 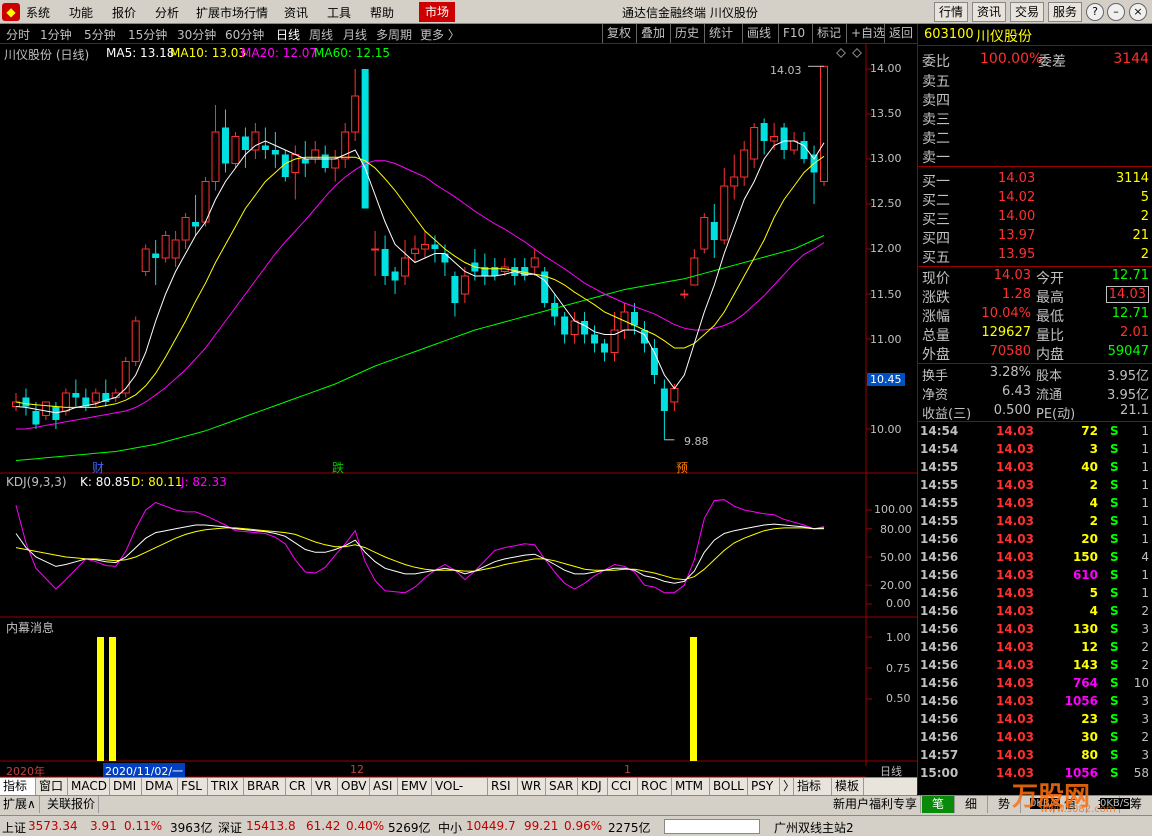 What do you see at coordinates (655, 786) in the screenshot?
I see `indicator-tab: ROC` at bounding box center [655, 786].